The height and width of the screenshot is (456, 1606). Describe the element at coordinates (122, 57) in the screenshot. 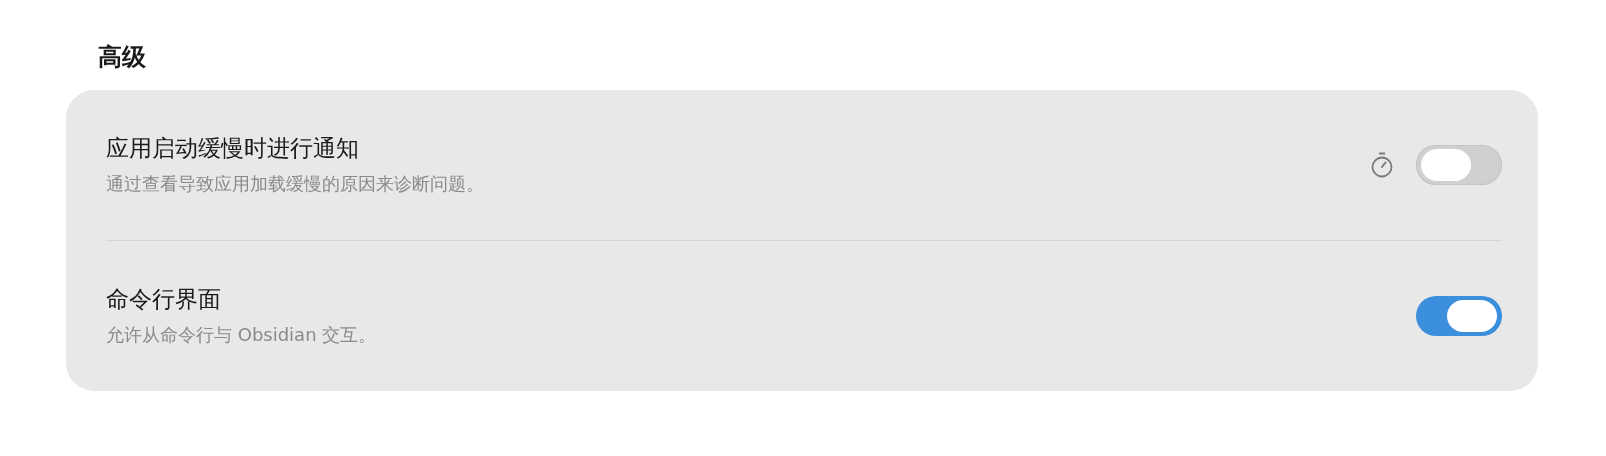

I see `section-heading: 高级` at that location.